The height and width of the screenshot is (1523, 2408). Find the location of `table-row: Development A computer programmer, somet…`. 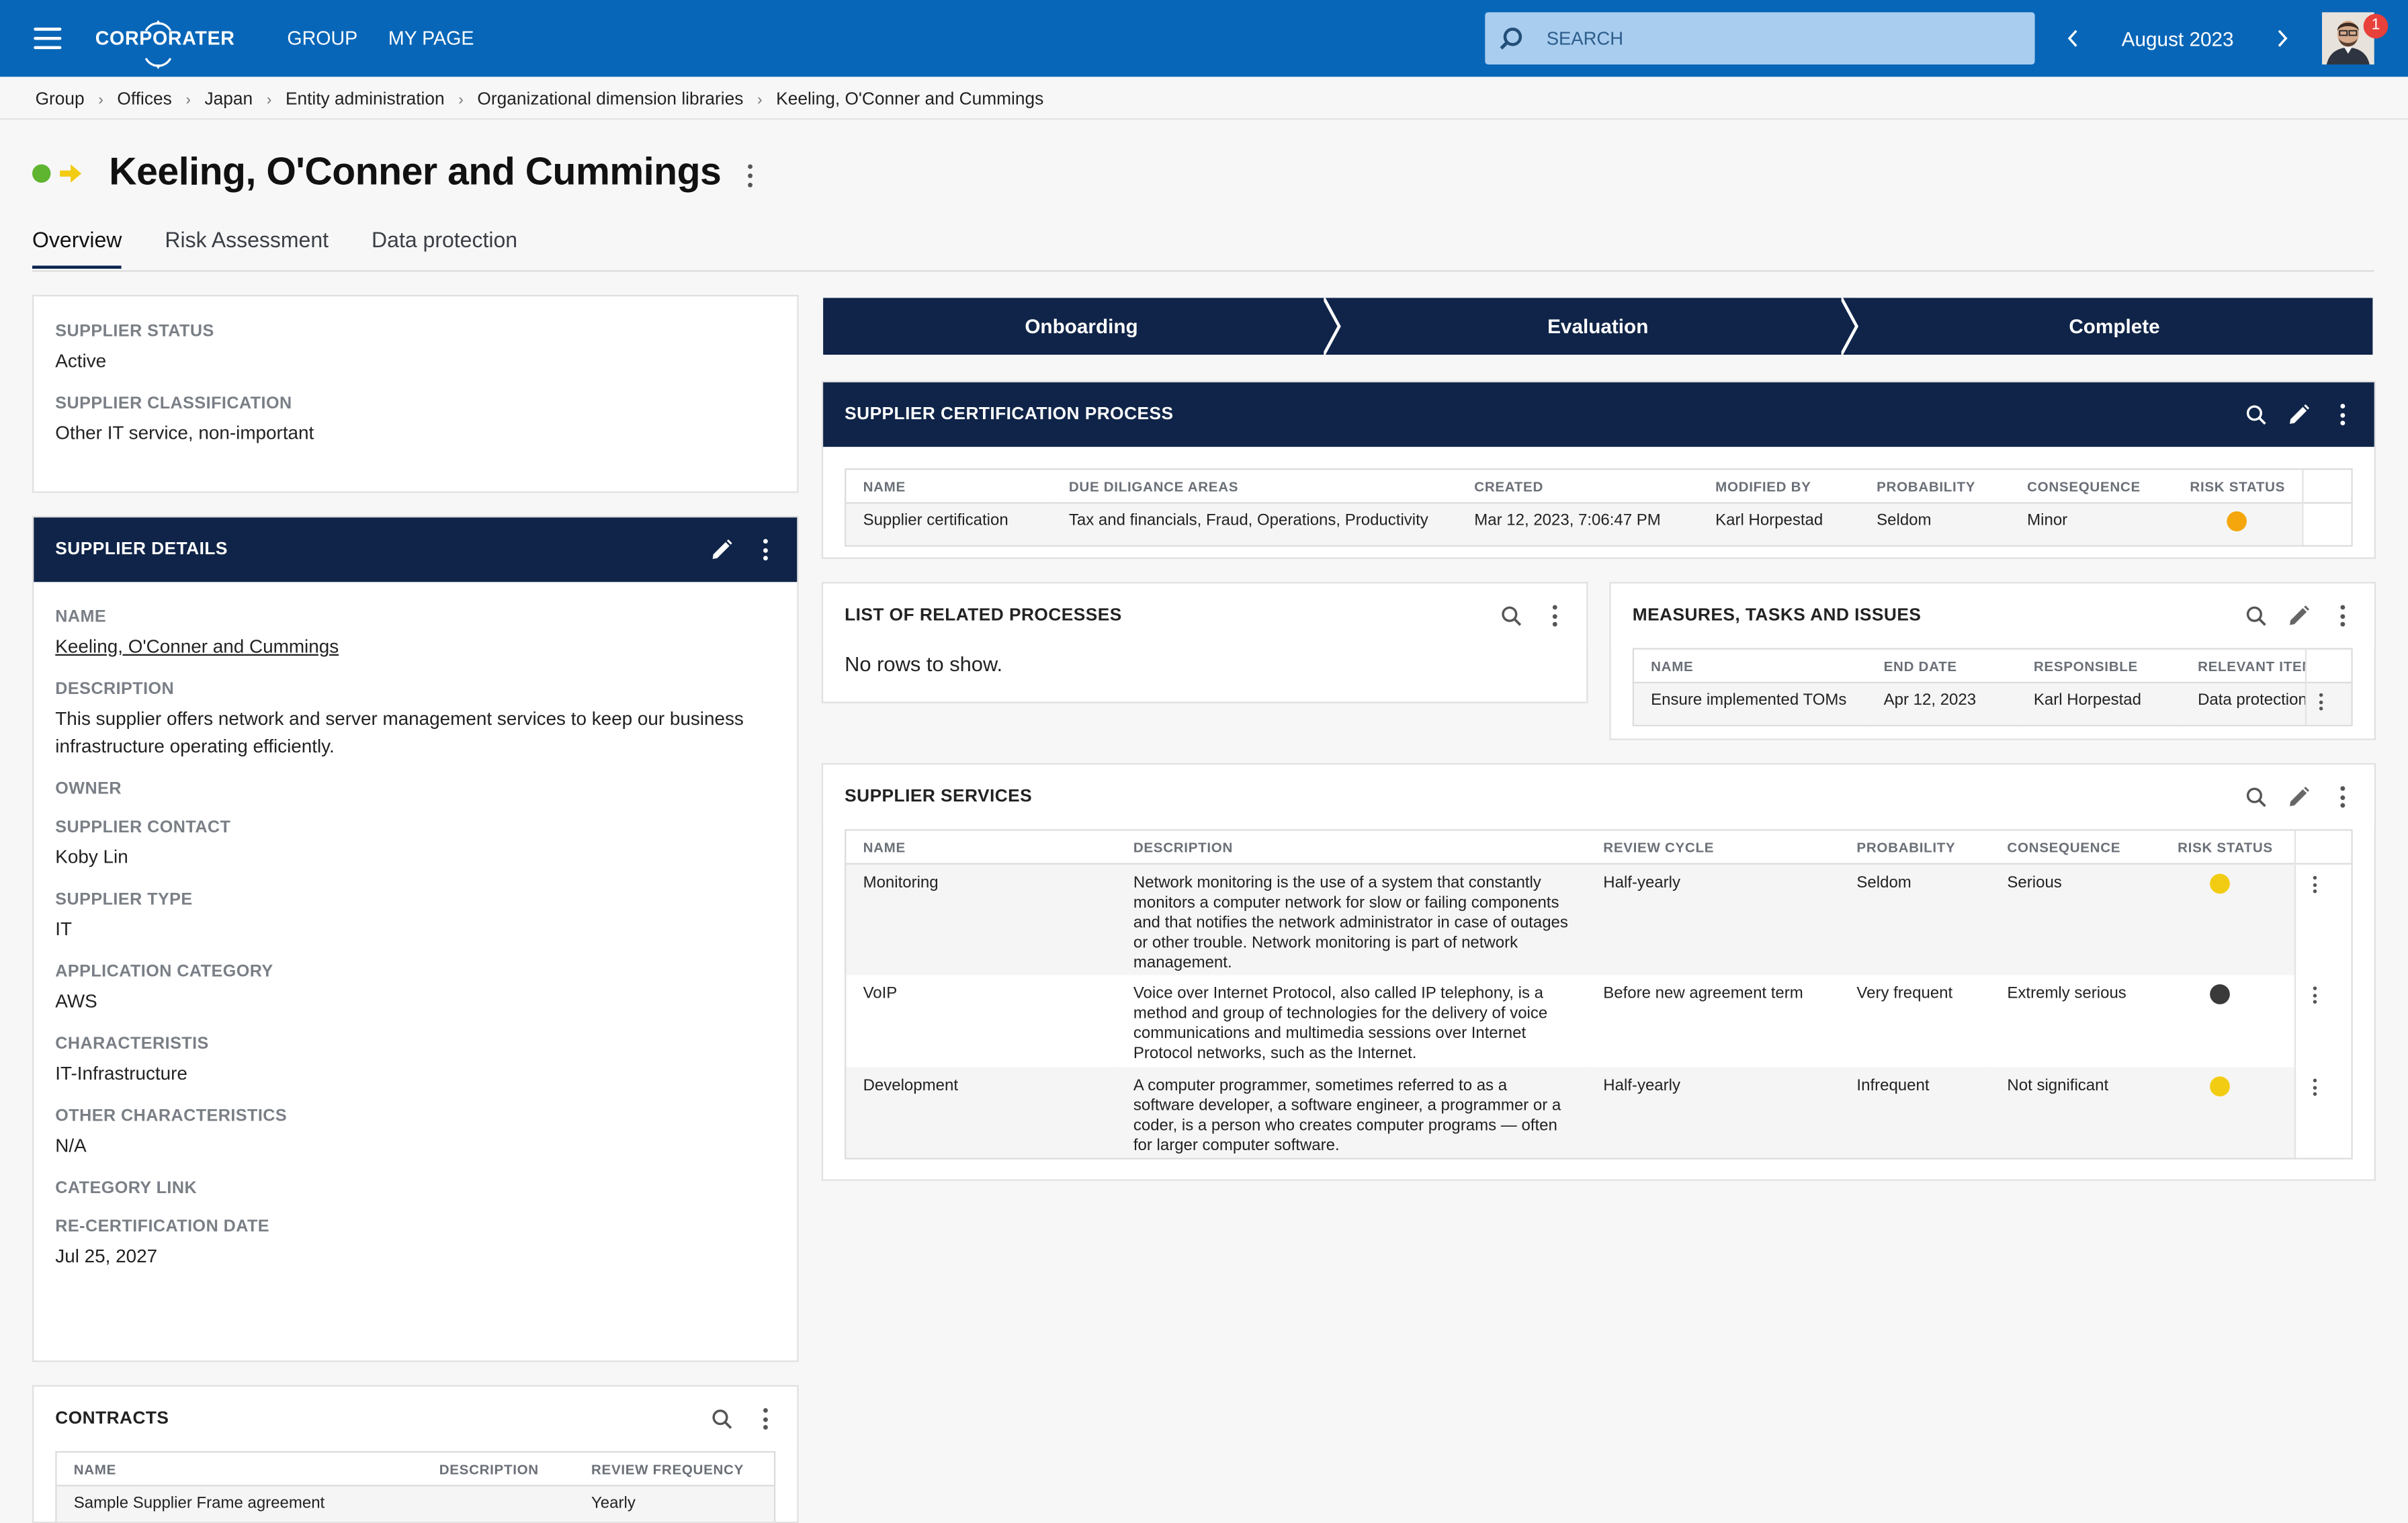

table-row: Development A computer programmer, somet… is located at coordinates (1599, 1112).